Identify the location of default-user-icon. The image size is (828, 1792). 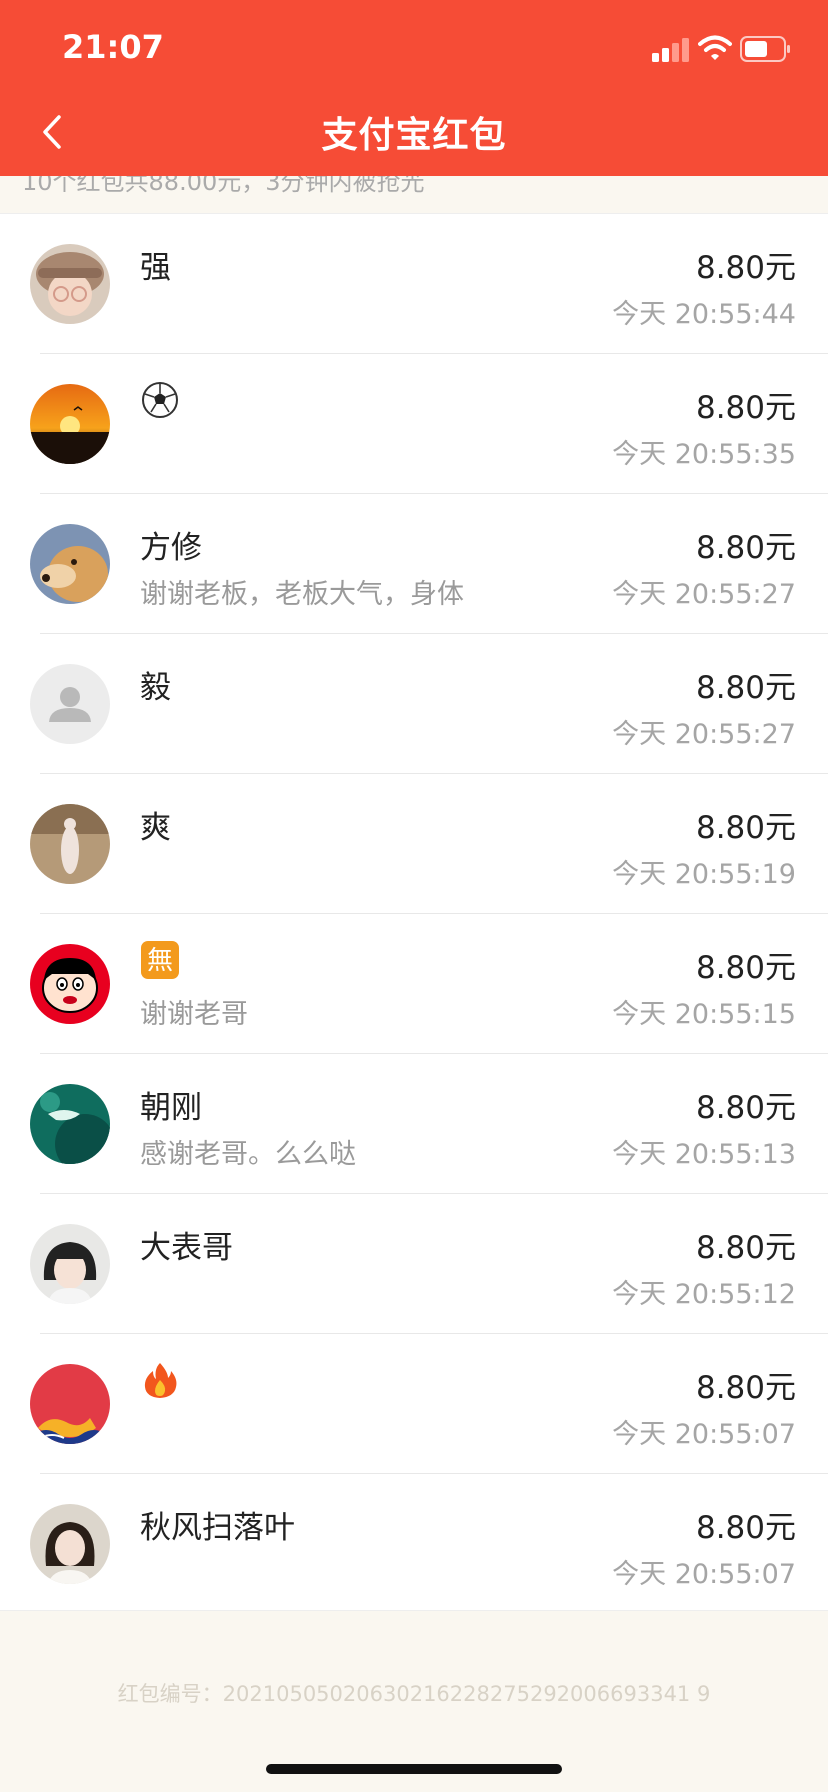
(70, 704).